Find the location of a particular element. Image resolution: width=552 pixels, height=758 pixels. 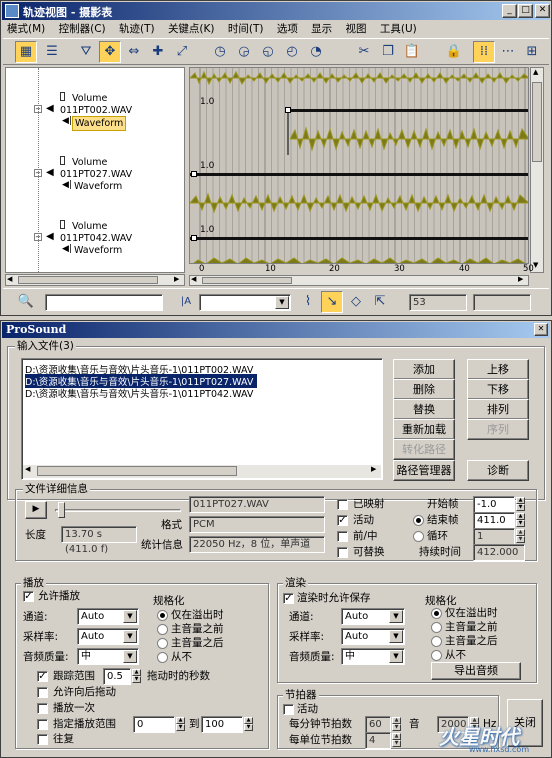

time-ruler: 0 10 20 30 40 50 is located at coordinates (361, 268).